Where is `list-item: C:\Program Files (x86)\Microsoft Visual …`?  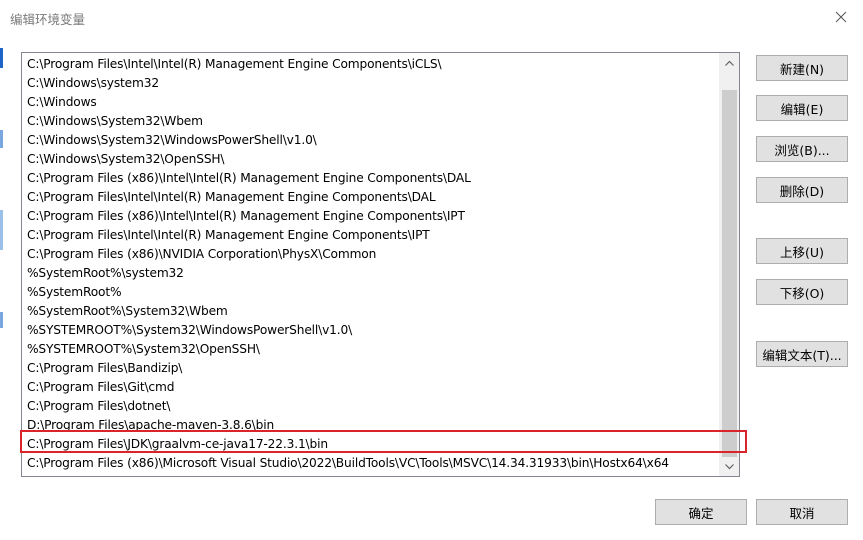
list-item: C:\Program Files (x86)\Microsoft Visual … is located at coordinates (371, 463).